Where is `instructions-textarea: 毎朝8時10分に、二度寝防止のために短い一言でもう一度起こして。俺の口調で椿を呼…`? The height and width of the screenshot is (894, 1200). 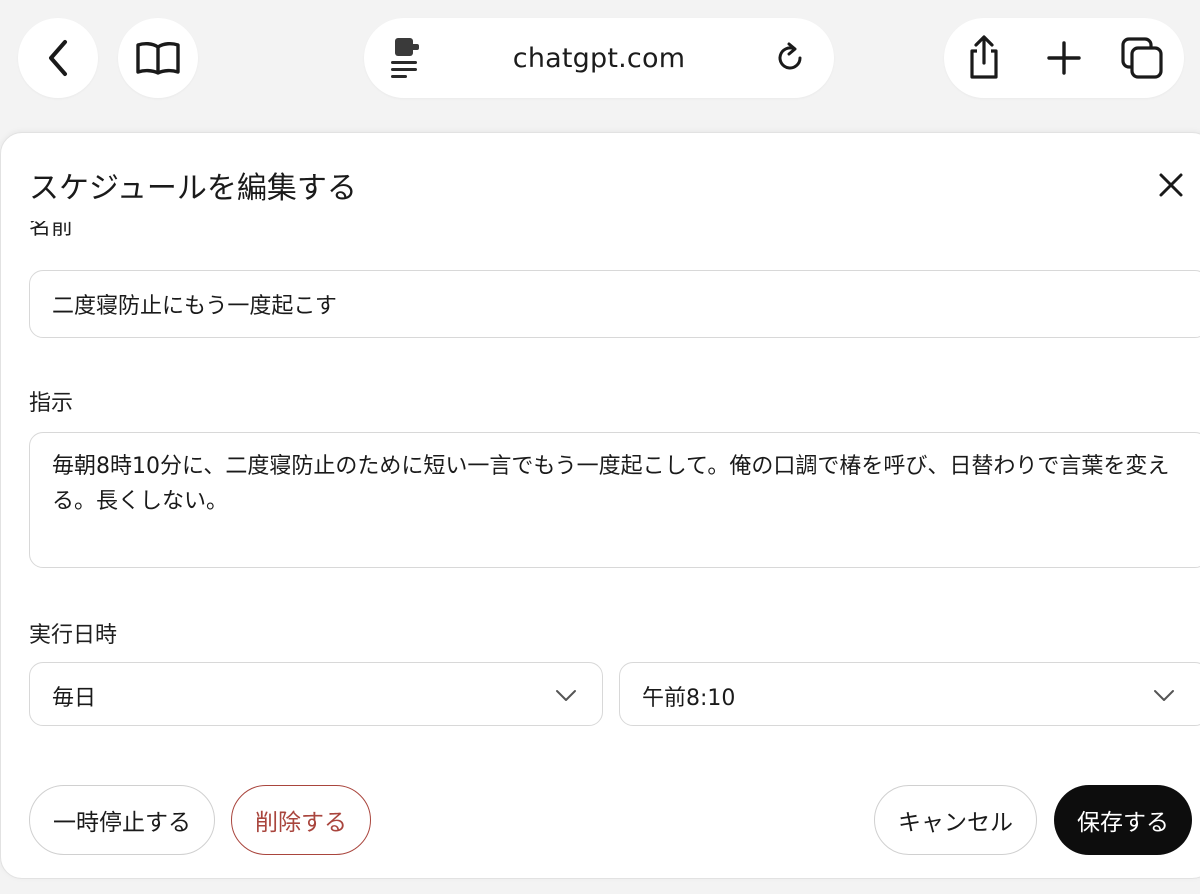
instructions-textarea: 毎朝8時10分に、二度寝防止のために短い一言でもう一度起こして。俺の口調で椿を呼… is located at coordinates (614, 500).